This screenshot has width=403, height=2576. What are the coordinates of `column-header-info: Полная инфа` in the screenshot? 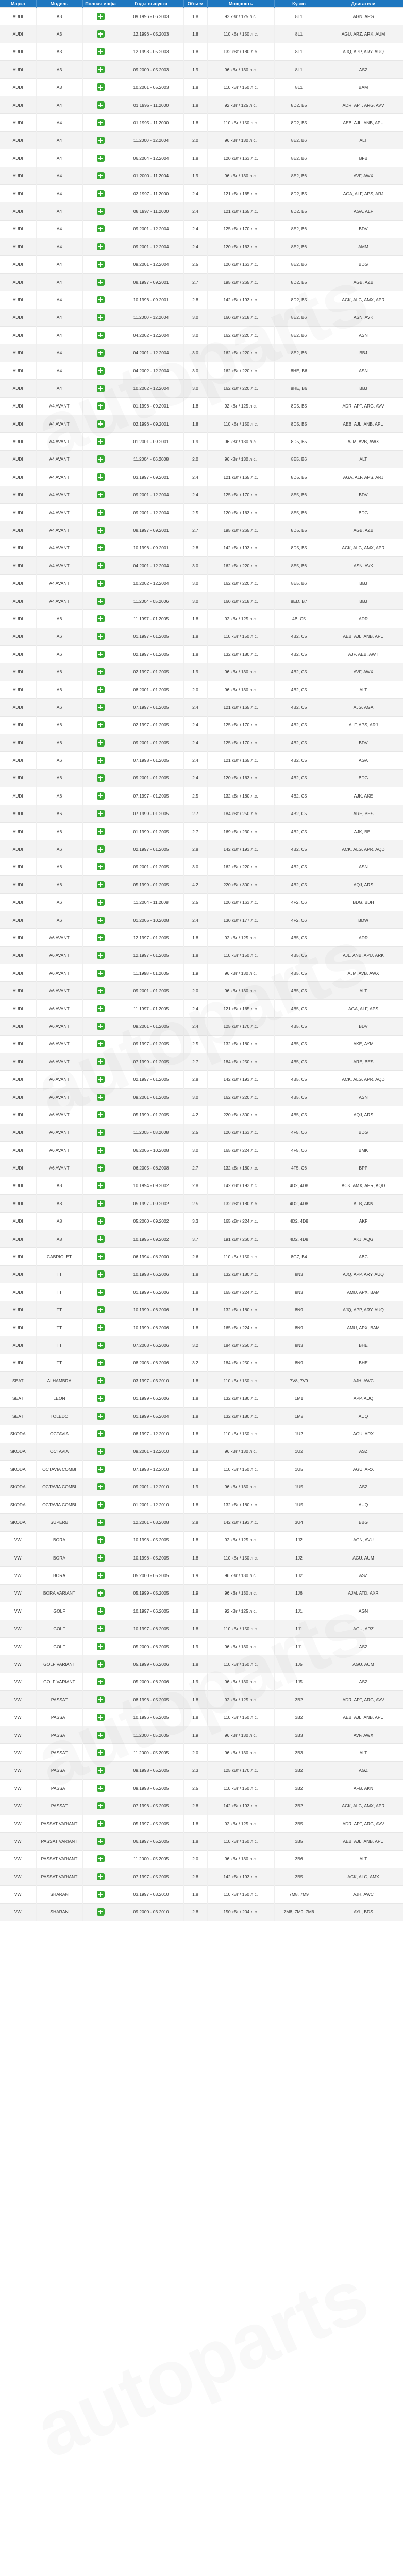 It's located at (101, 4).